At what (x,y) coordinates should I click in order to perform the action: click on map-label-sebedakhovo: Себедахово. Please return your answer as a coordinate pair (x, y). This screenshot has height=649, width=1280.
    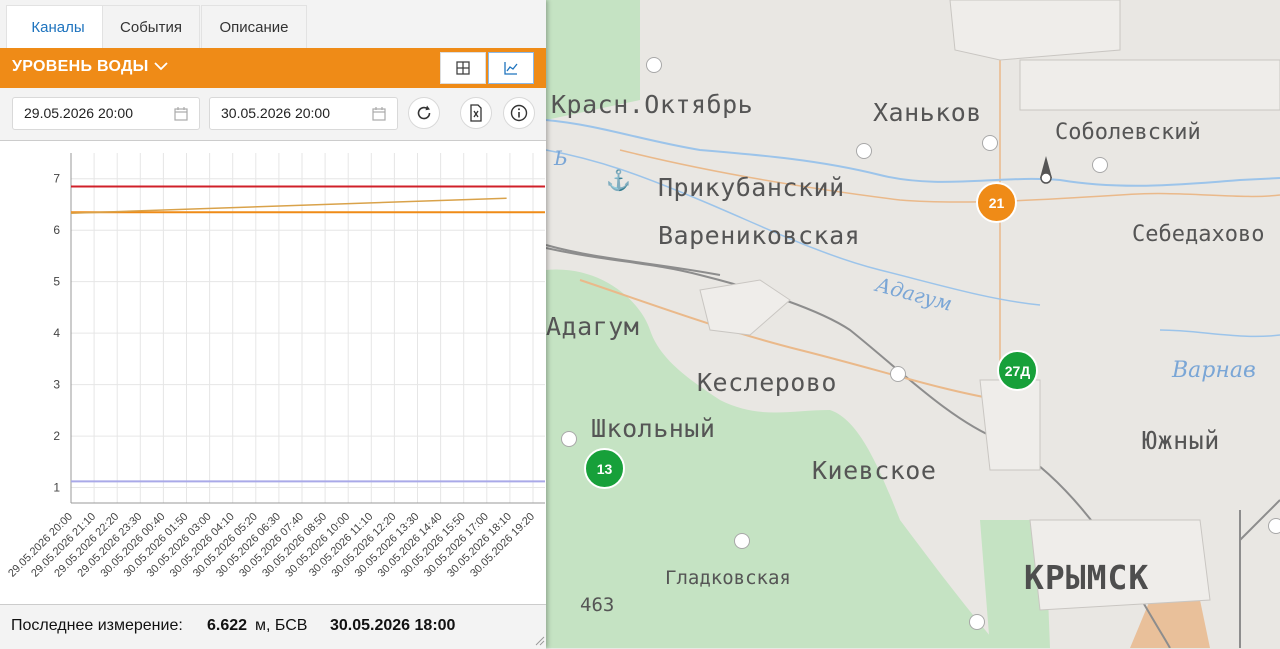
    Looking at the image, I should click on (1198, 234).